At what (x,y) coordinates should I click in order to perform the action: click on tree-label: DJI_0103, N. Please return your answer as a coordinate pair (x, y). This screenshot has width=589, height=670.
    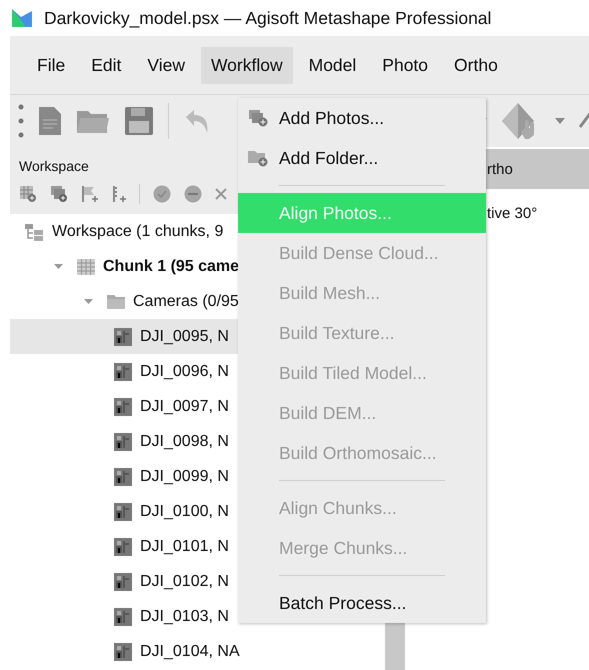
    Looking at the image, I should click on (184, 617).